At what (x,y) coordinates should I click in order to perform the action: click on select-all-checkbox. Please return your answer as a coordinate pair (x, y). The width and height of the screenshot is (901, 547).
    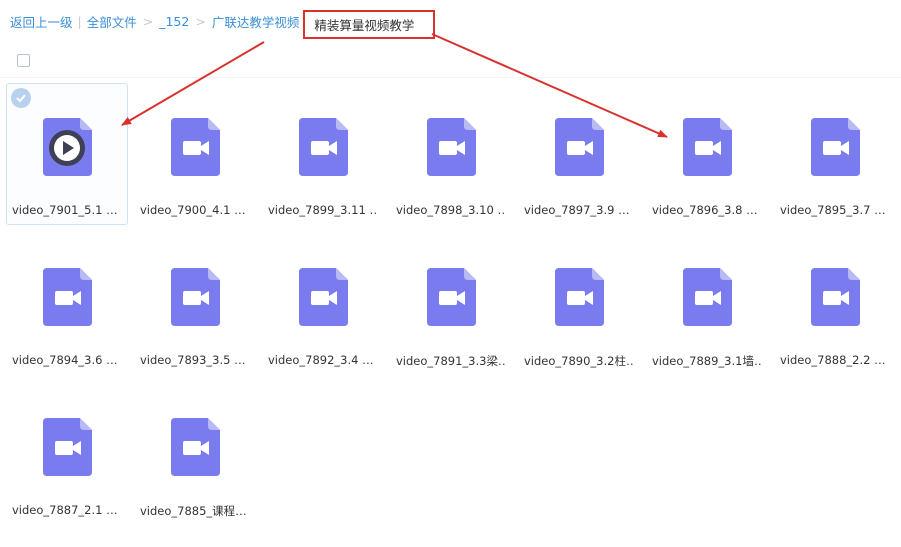
    Looking at the image, I should click on (23, 60).